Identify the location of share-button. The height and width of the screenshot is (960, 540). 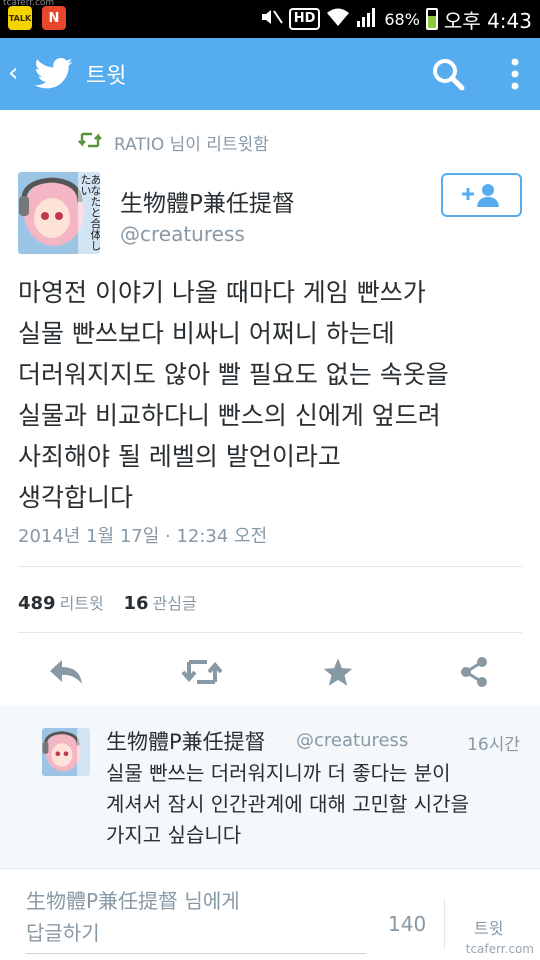
(474, 672).